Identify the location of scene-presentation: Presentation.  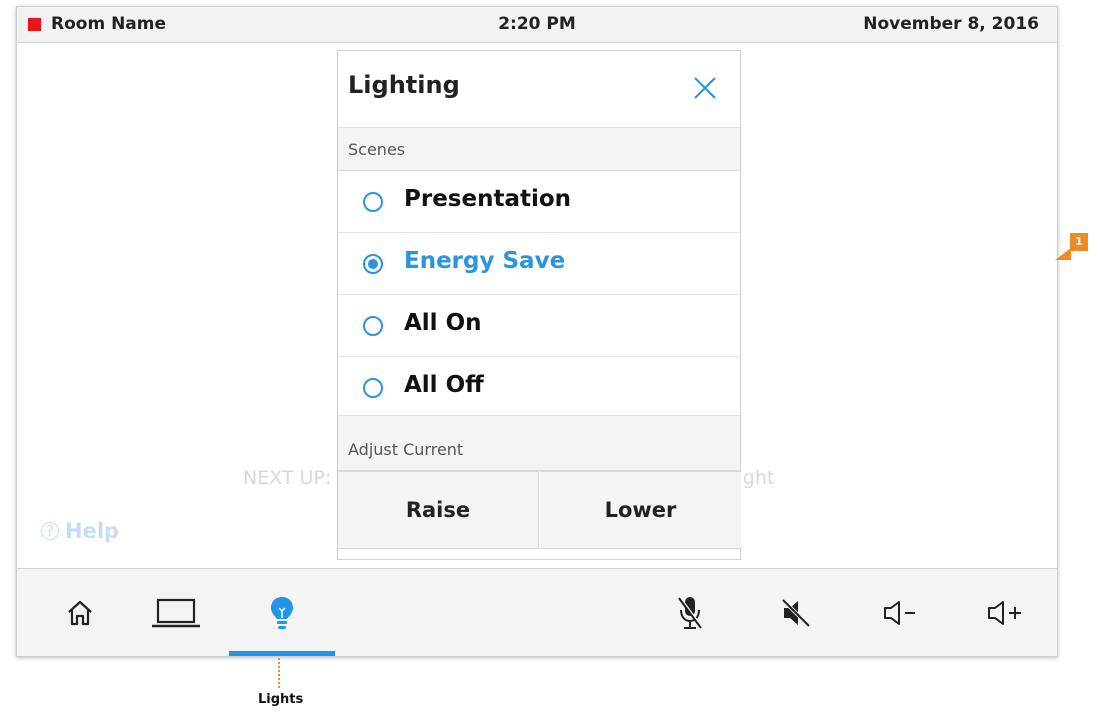
(539, 202).